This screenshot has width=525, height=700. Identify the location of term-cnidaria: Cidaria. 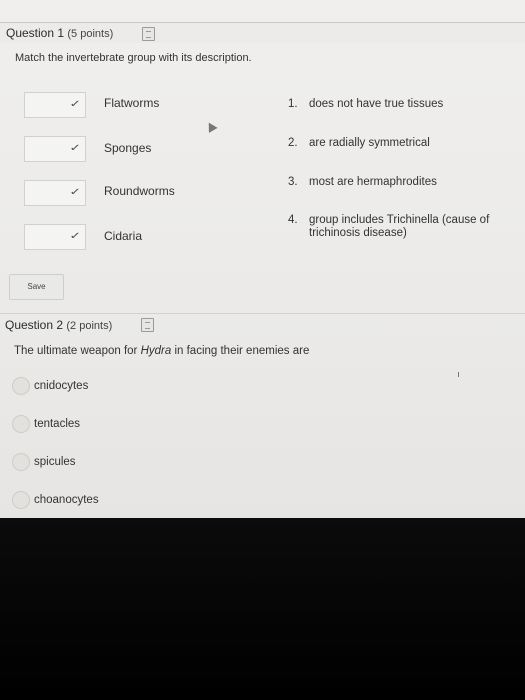
(123, 236).